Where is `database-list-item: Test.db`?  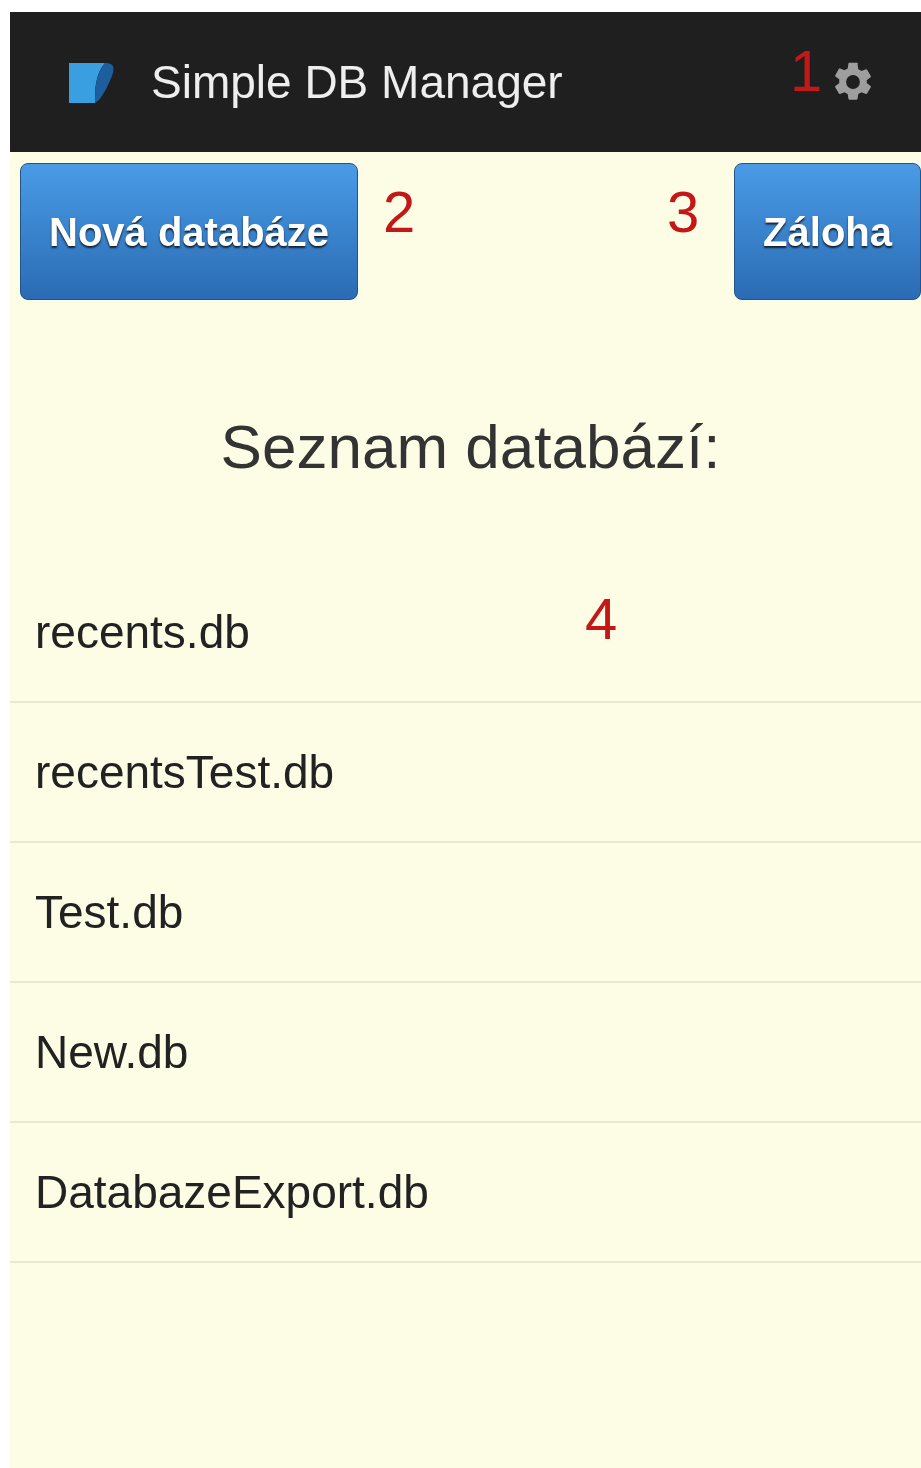
database-list-item: Test.db is located at coordinates (465, 913).